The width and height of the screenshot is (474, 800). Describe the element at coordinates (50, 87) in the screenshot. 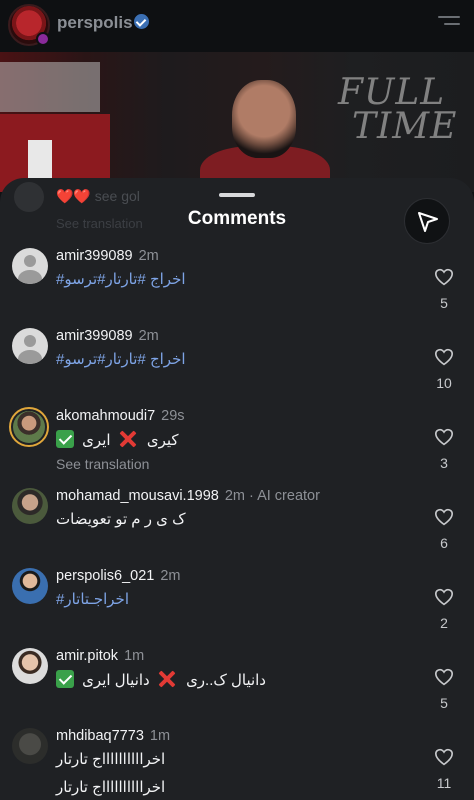

I see `jersey-shape` at that location.